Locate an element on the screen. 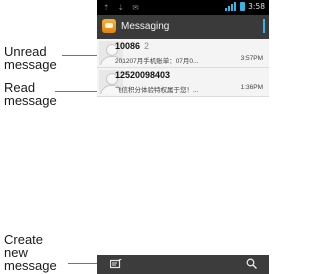 The width and height of the screenshot is (320, 274). conversation-sender: 12520098403 is located at coordinates (142, 75).